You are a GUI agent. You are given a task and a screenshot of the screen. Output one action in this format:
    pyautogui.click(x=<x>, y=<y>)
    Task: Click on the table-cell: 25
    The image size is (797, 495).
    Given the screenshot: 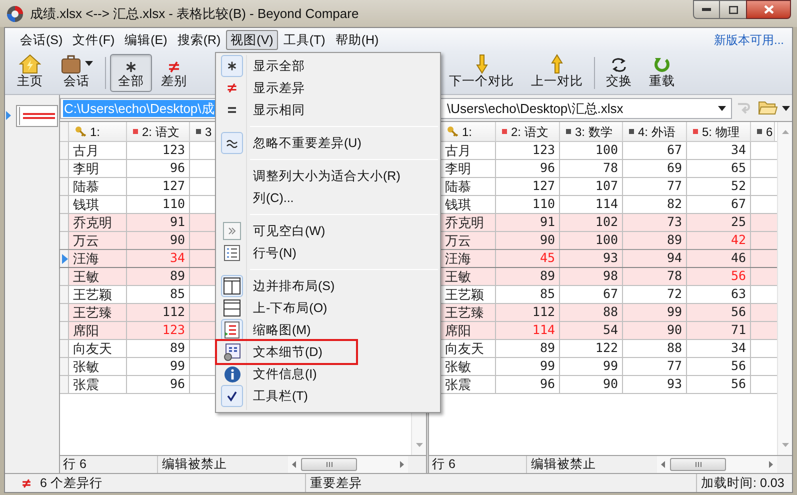 What is the action you would take?
    pyautogui.click(x=719, y=222)
    